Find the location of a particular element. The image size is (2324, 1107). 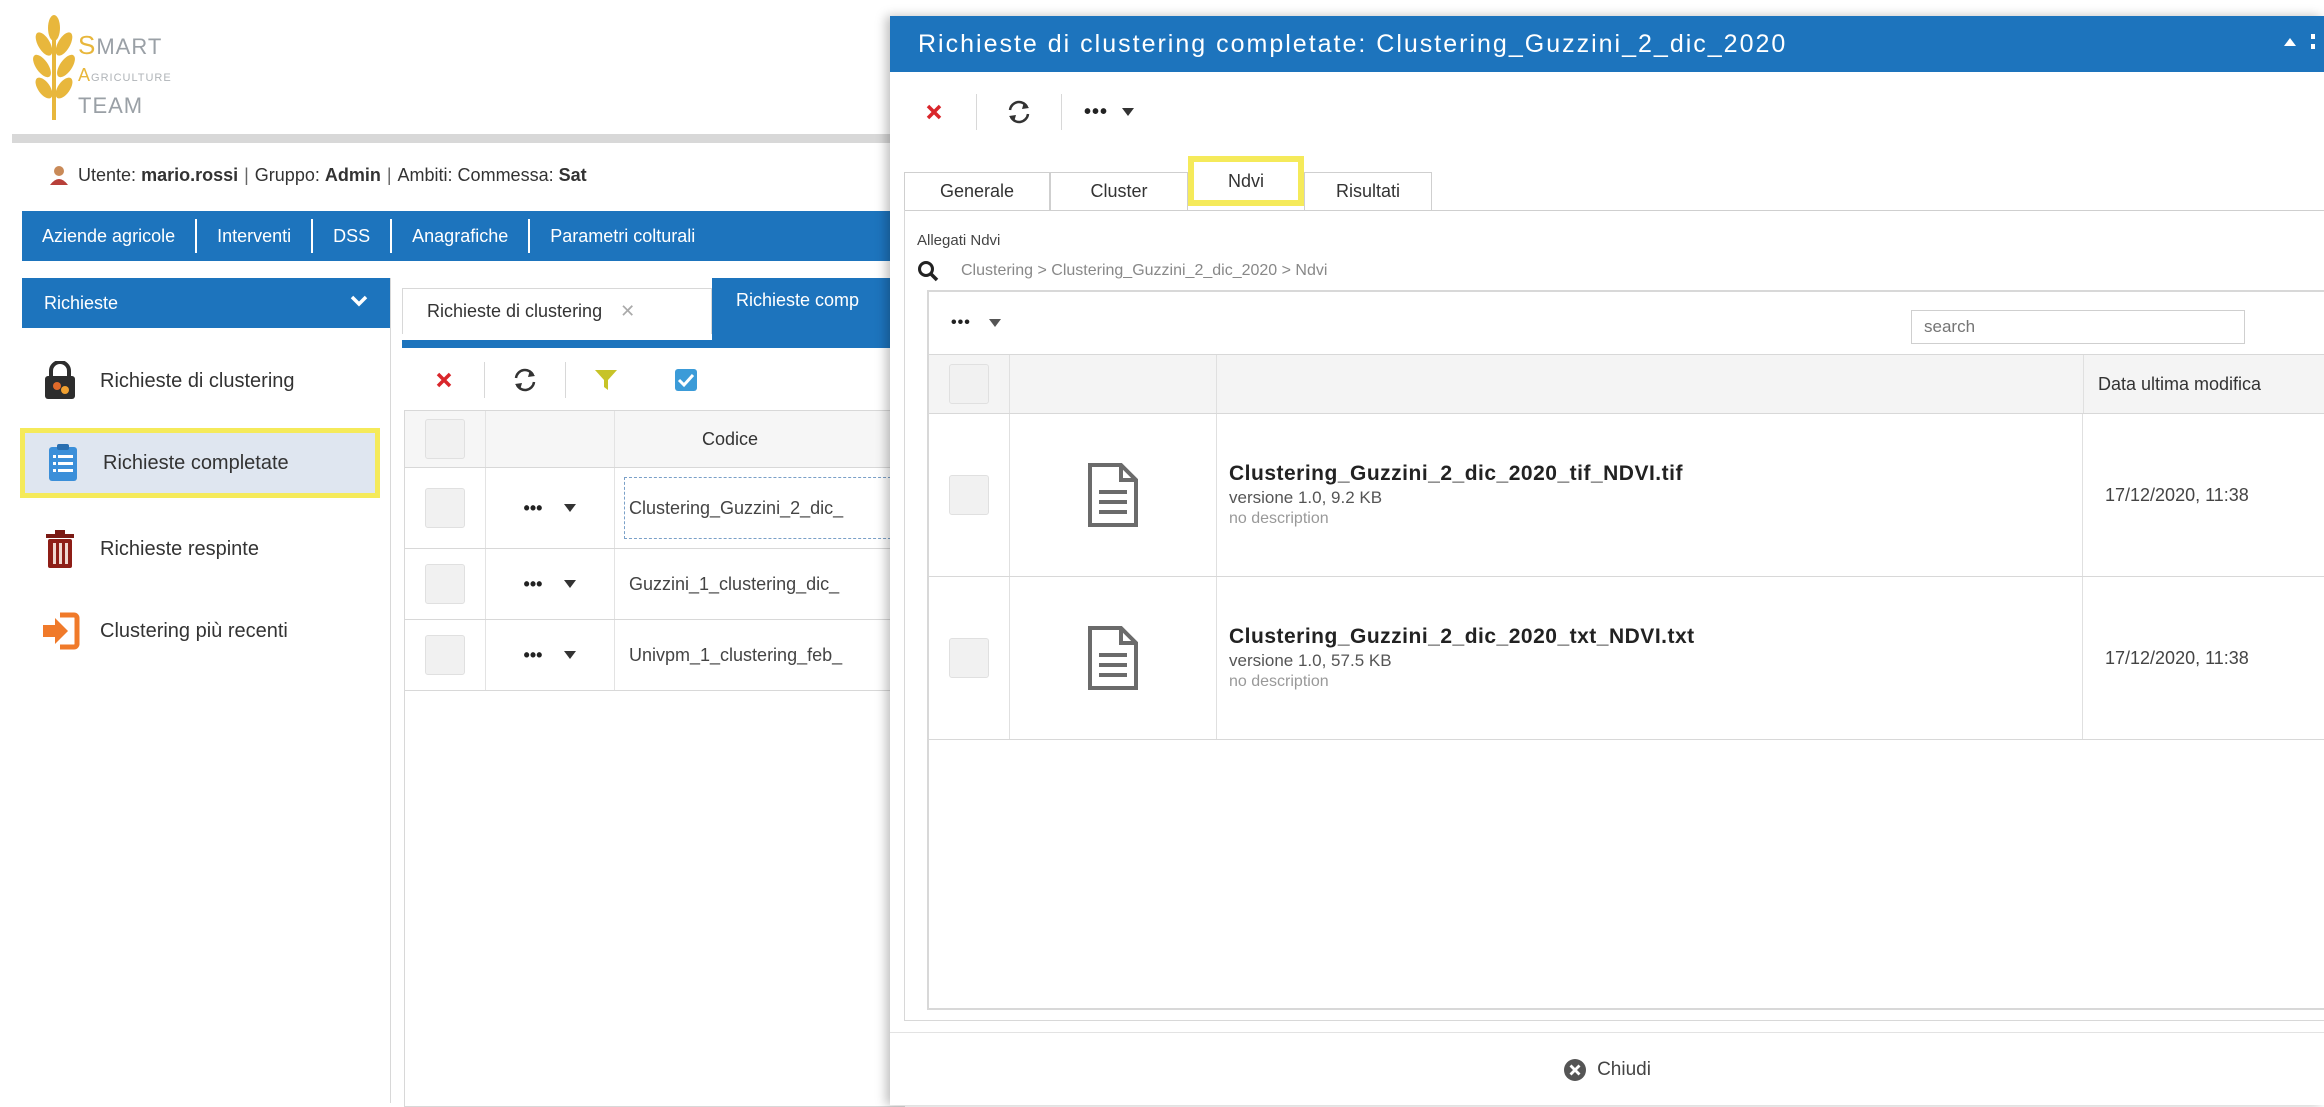

search-icon is located at coordinates (928, 271).